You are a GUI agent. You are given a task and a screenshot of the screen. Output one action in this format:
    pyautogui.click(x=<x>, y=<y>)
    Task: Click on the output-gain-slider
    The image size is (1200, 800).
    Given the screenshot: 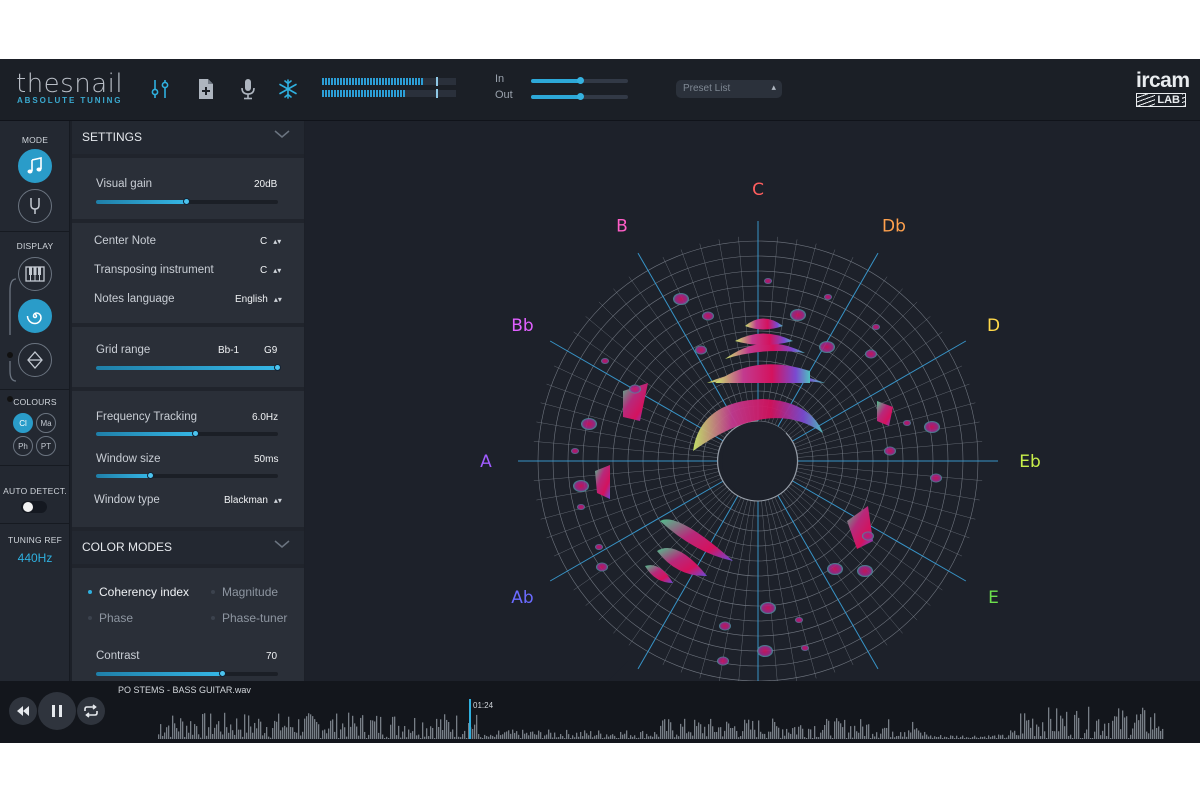 What is the action you would take?
    pyautogui.click(x=579, y=96)
    